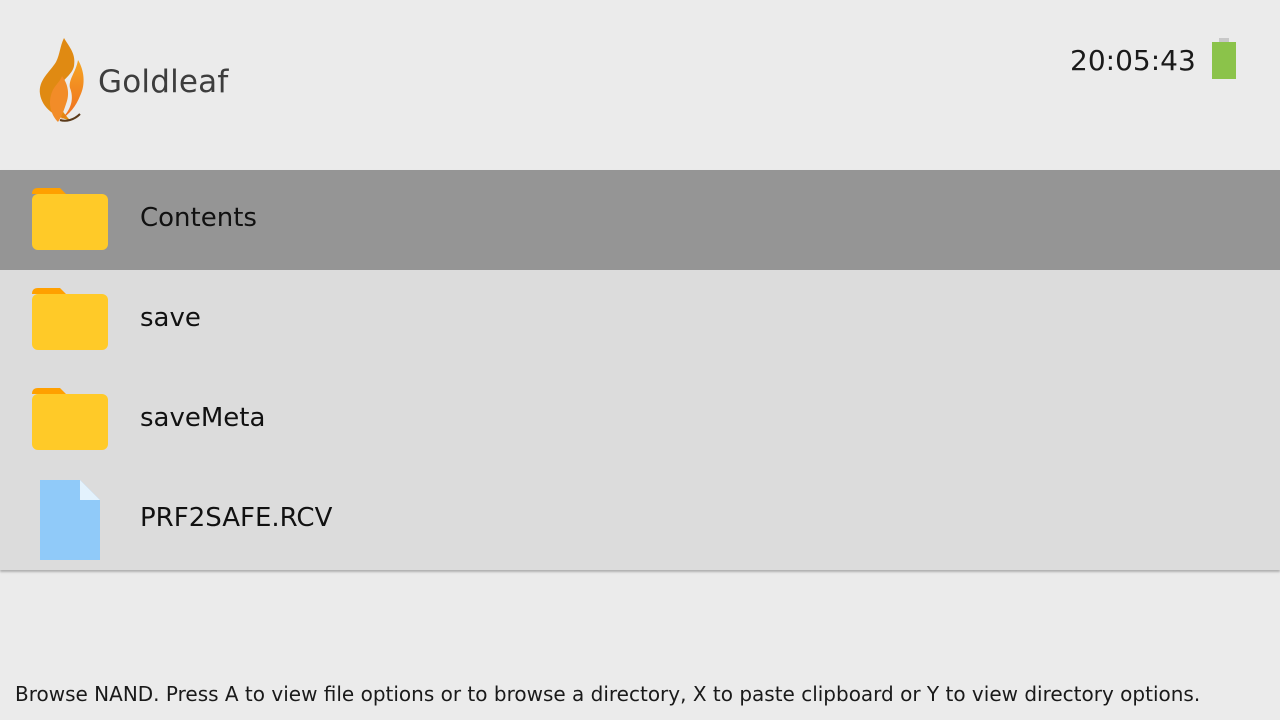 Image resolution: width=1280 pixels, height=720 pixels. Describe the element at coordinates (61, 80) in the screenshot. I see `goldleaf-flame-logo` at that location.